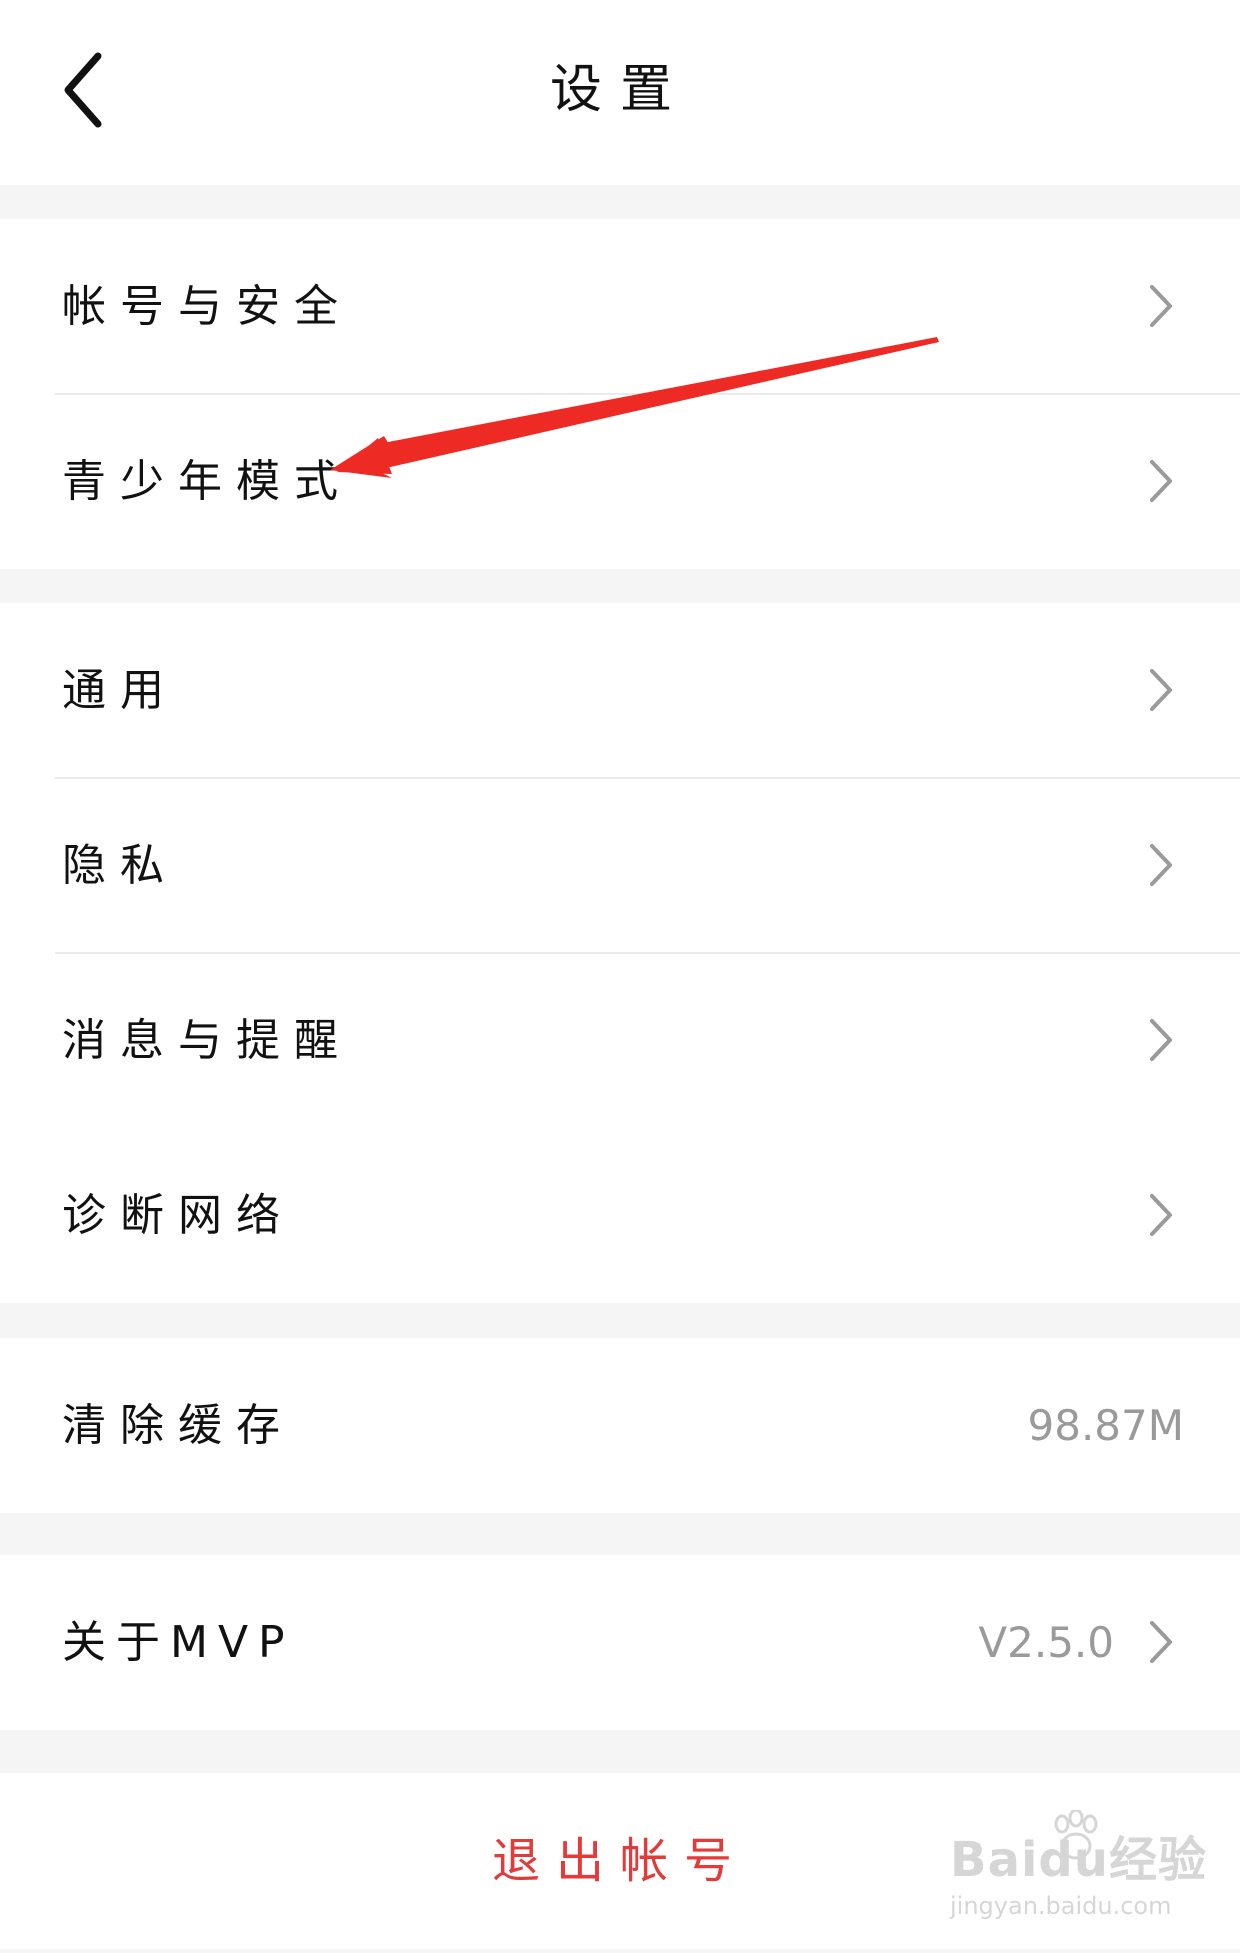 The image size is (1240, 1953). Describe the element at coordinates (620, 865) in the screenshot. I see `privacy-row: 隐私` at that location.